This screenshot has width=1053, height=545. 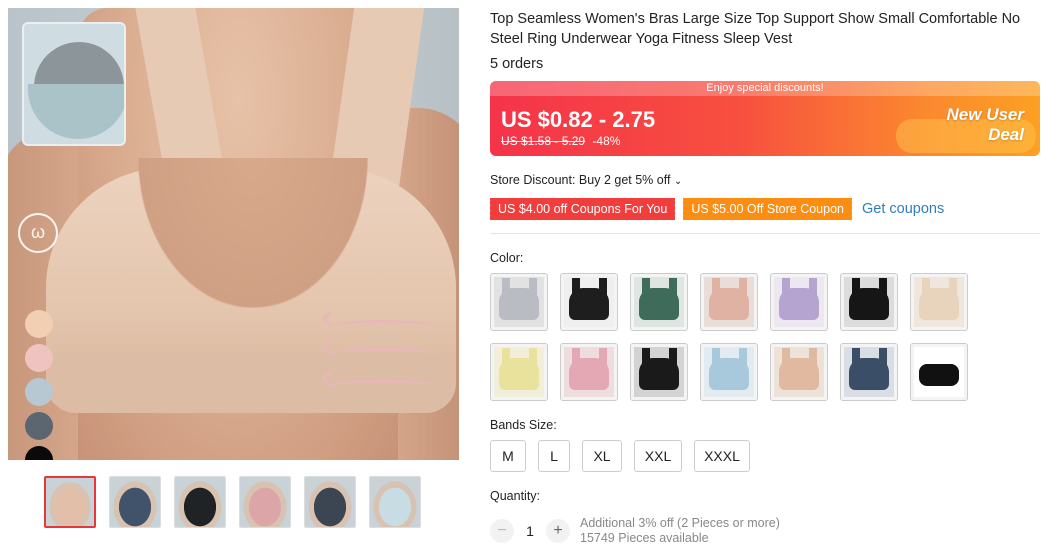 I want to click on stock-available: 15749 Pieces available, so click(x=644, y=538).